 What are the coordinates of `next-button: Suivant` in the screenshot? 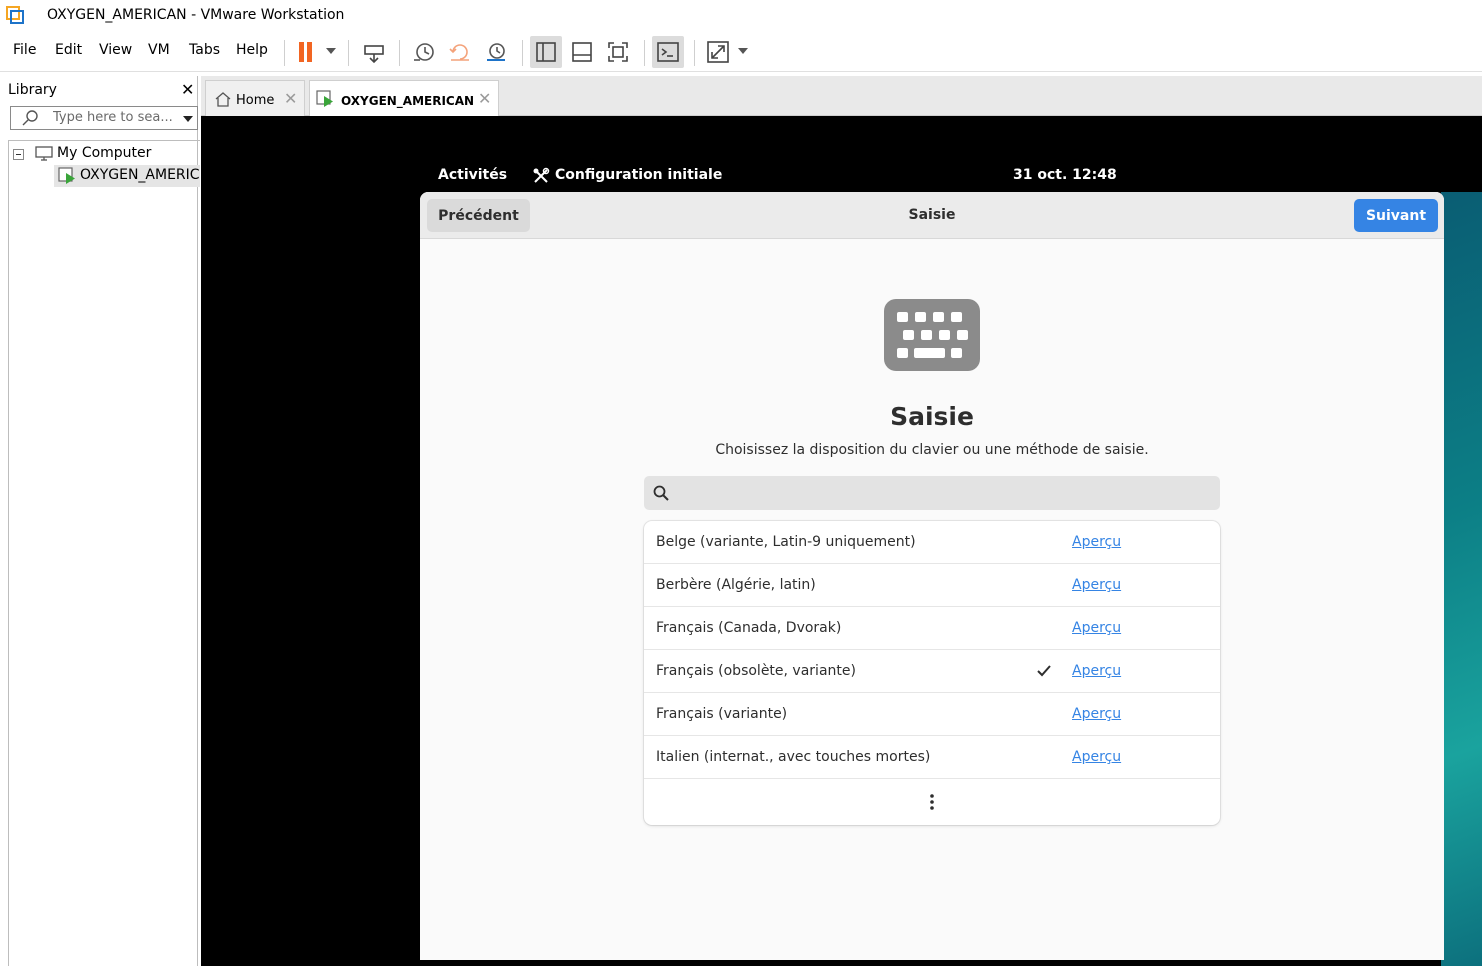 It's located at (1396, 215).